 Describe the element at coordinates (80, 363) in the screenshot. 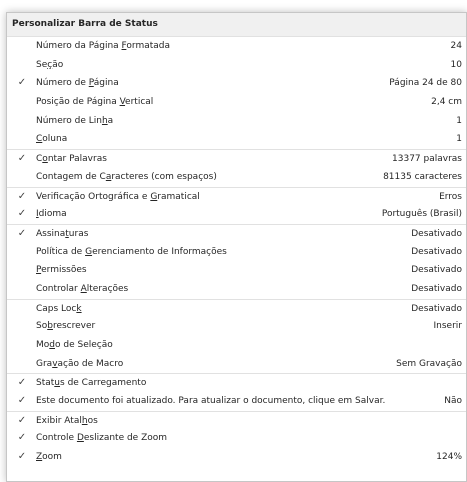

I see `menu-item-label: Gravação de Macro` at that location.